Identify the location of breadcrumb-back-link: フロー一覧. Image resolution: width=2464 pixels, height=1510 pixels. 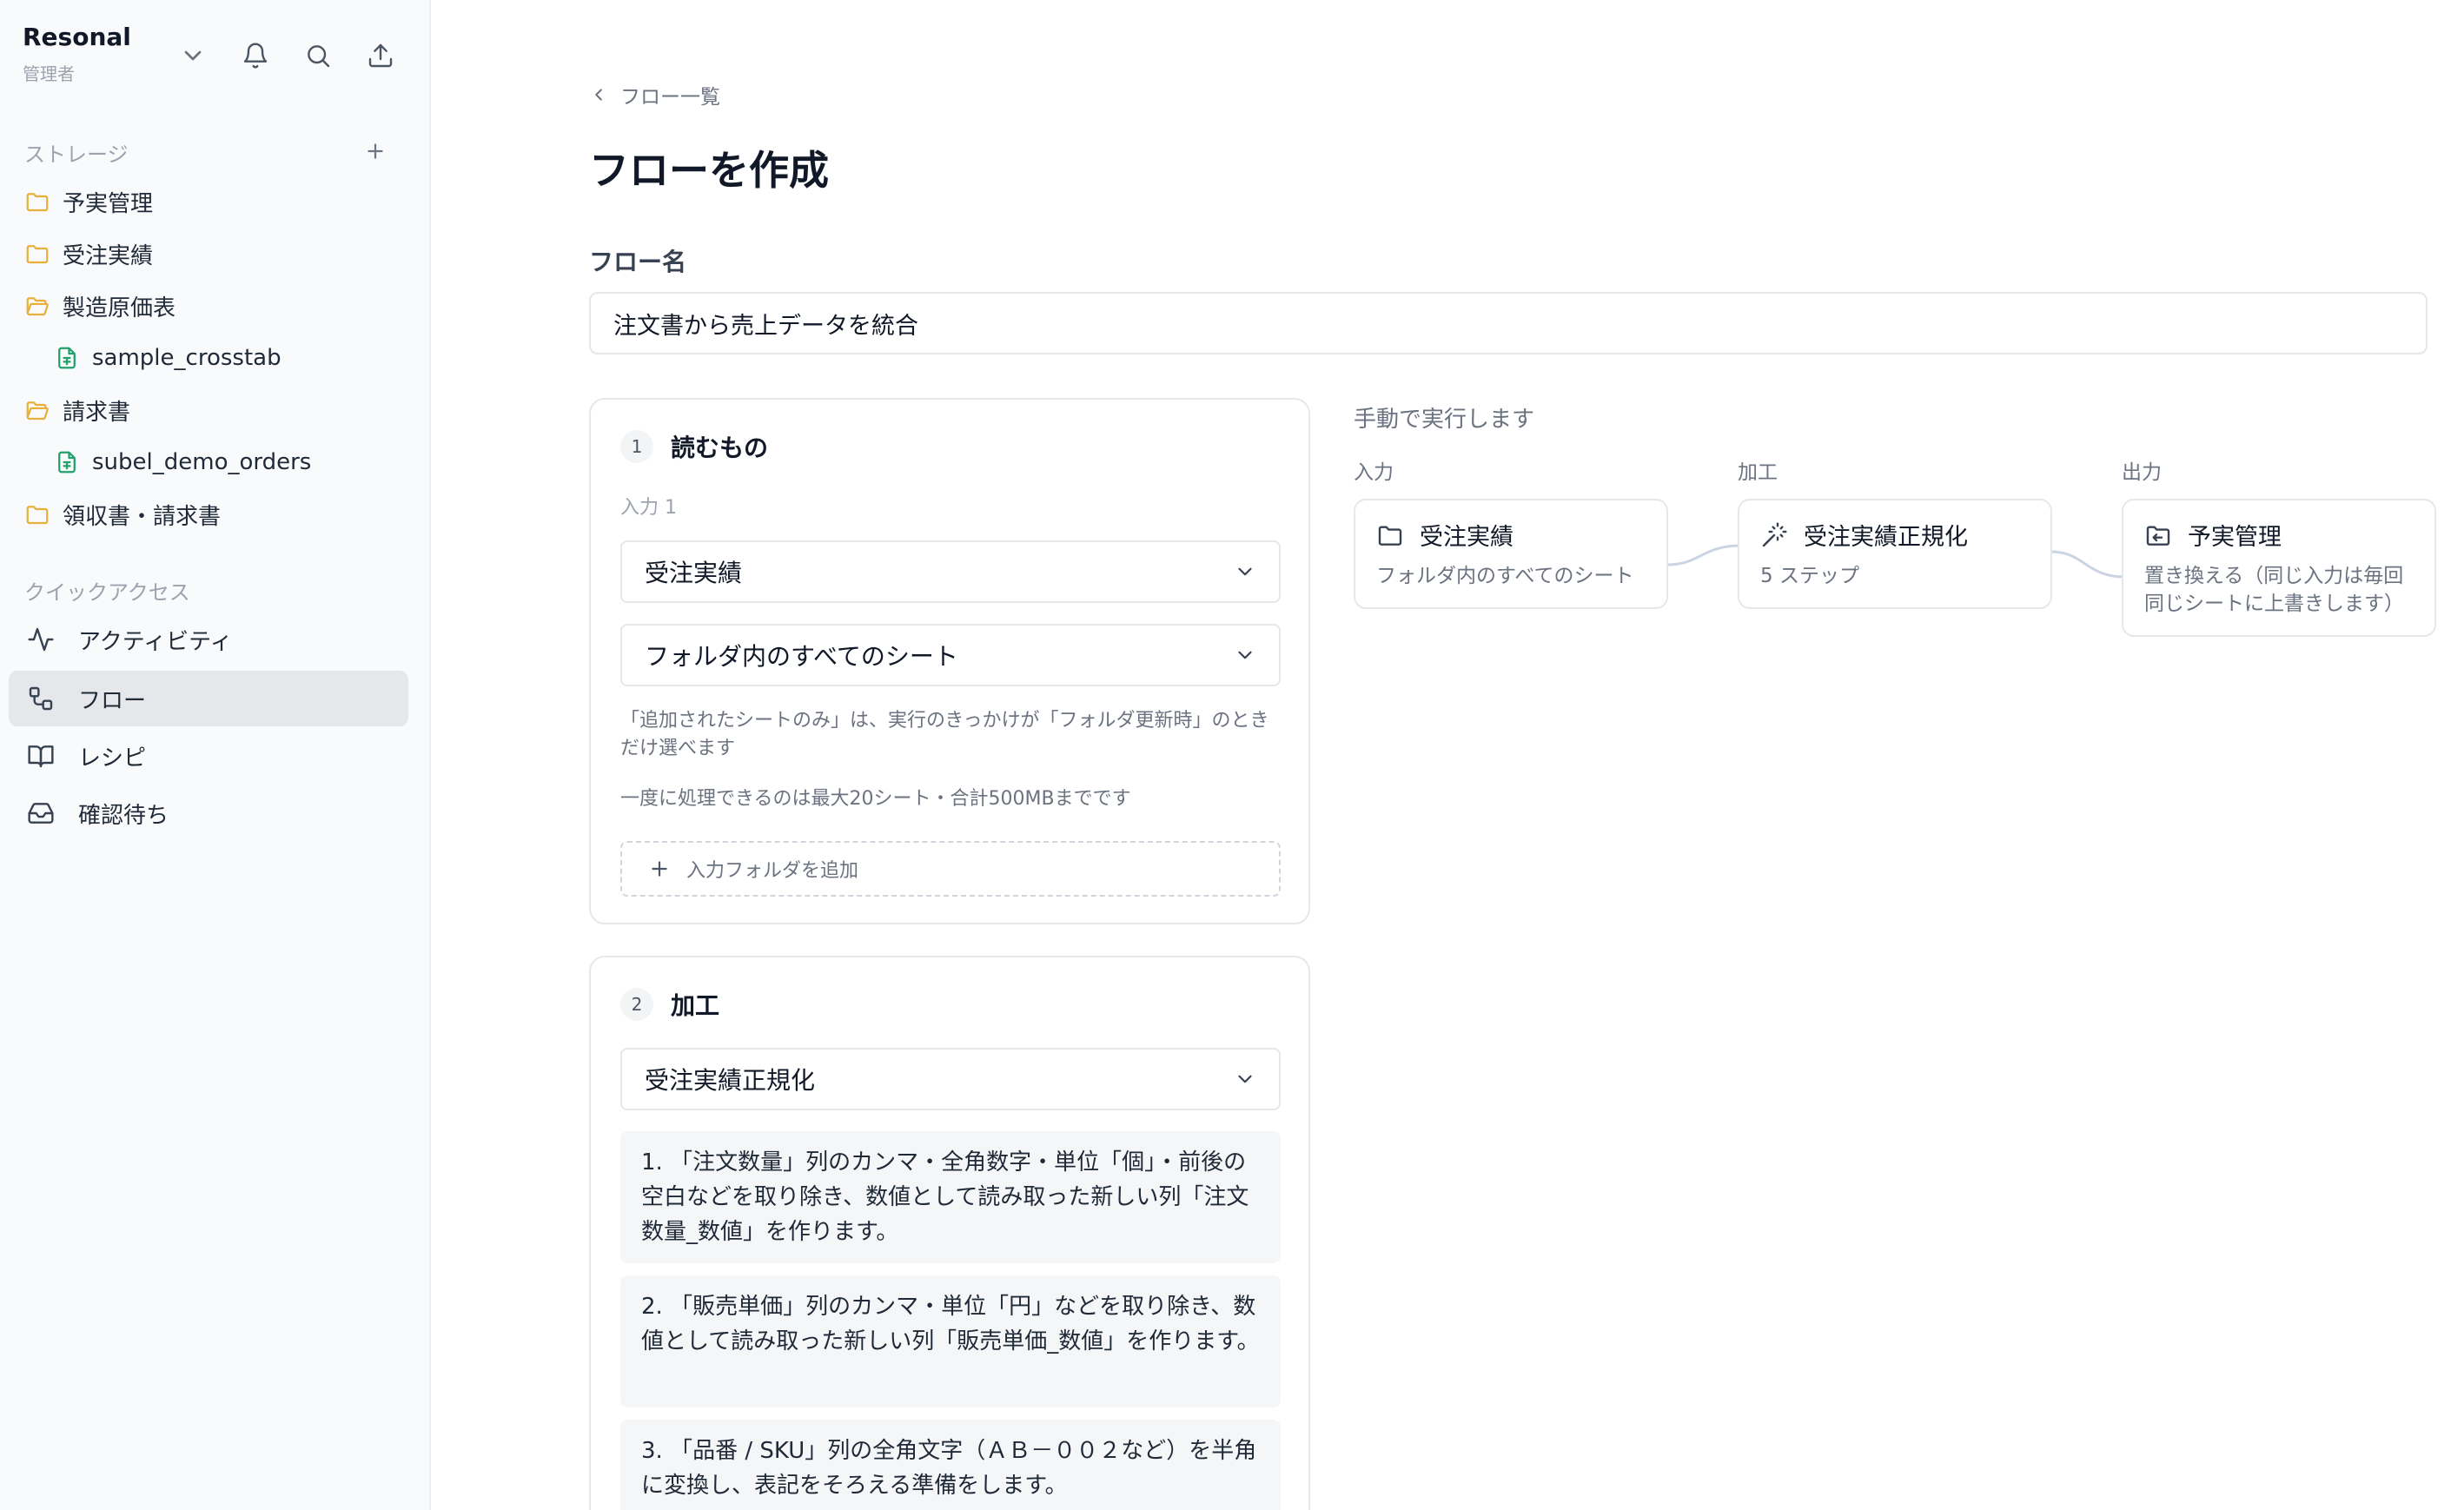
(654, 94).